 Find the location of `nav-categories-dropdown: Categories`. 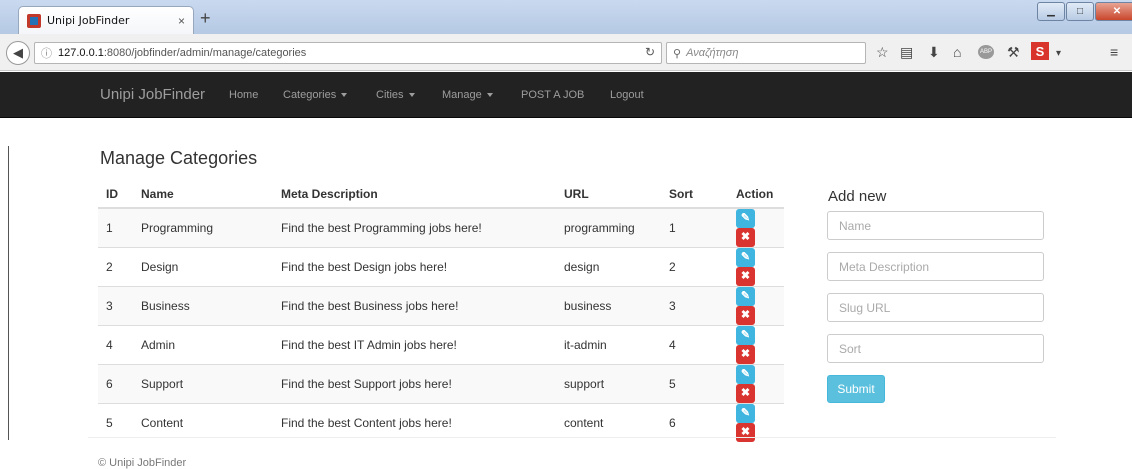

nav-categories-dropdown: Categories is located at coordinates (315, 95).